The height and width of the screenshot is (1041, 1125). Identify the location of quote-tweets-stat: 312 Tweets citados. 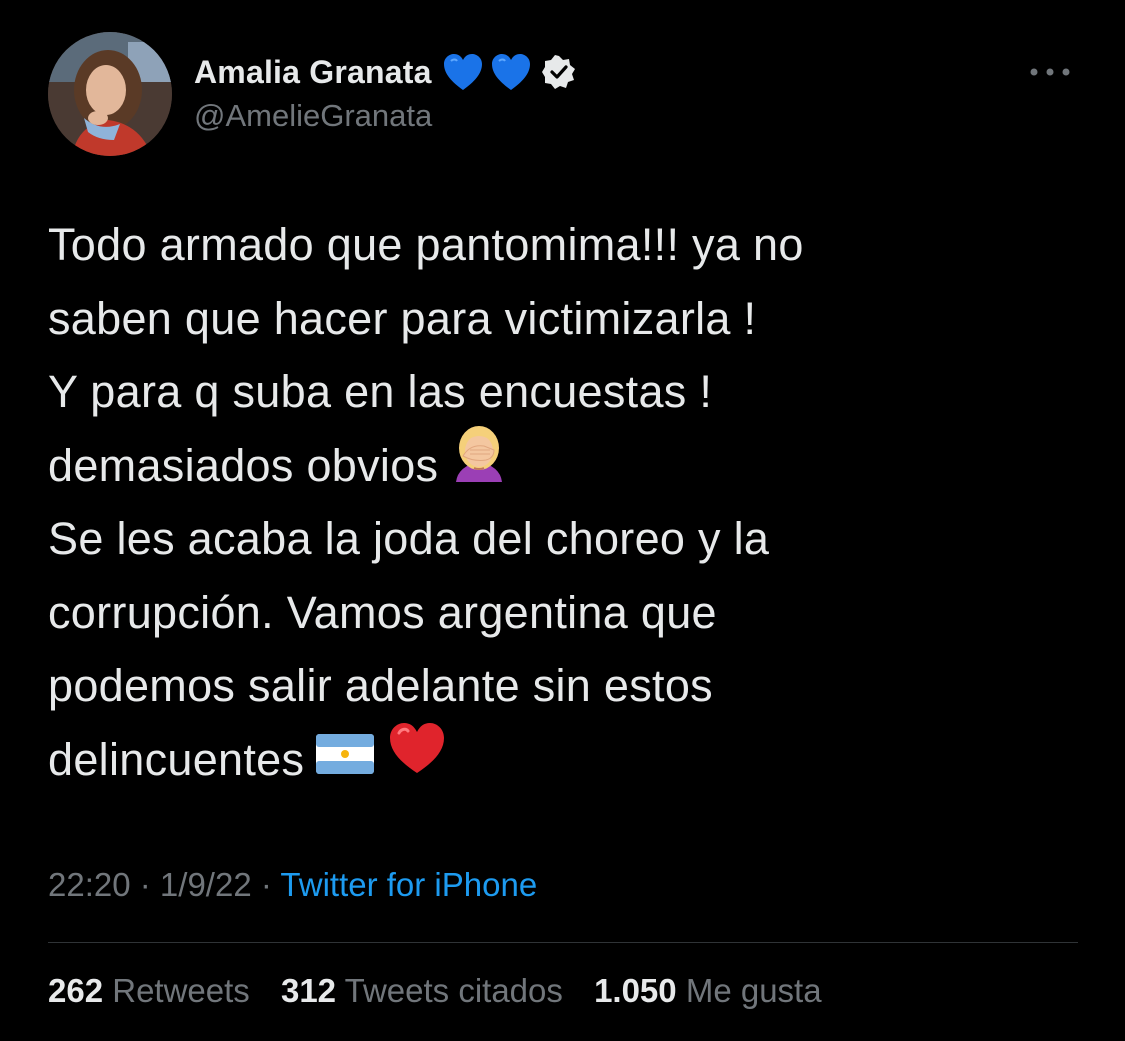
(422, 990).